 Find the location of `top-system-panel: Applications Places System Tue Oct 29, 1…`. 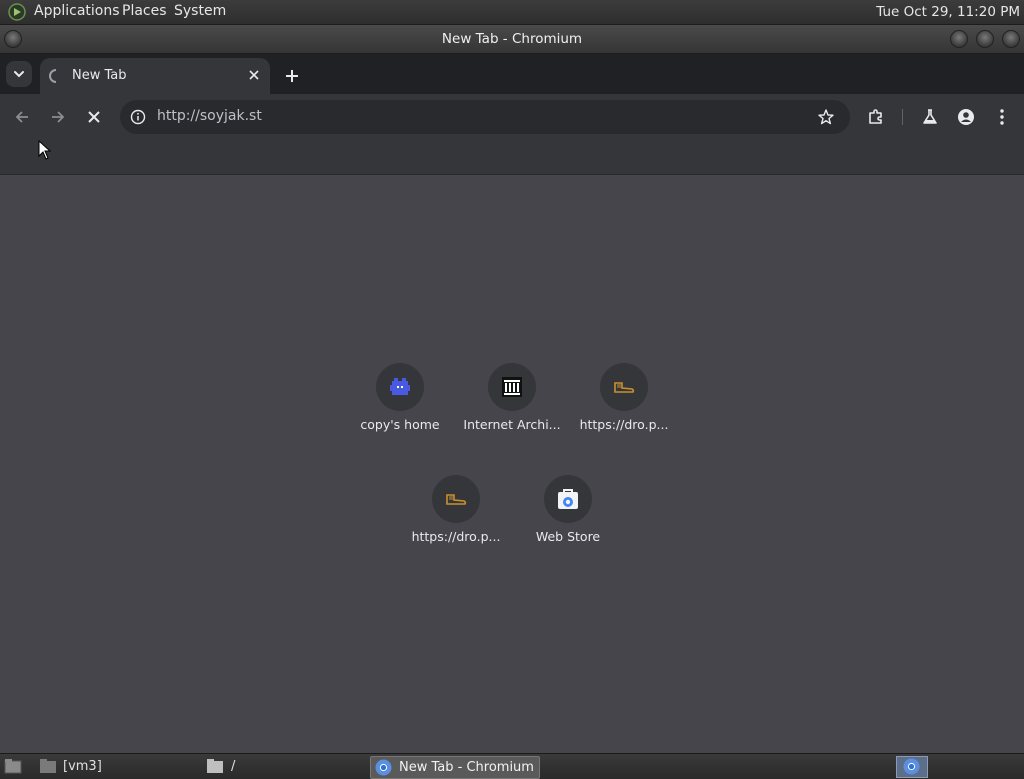

top-system-panel: Applications Places System Tue Oct 29, 1… is located at coordinates (512, 12).